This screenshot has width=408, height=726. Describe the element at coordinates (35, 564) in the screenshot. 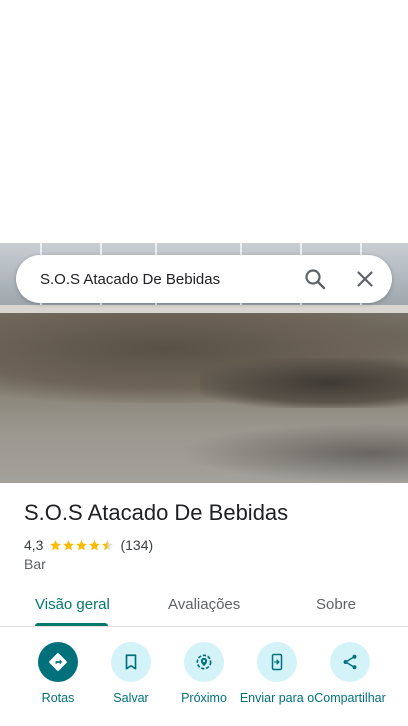

I see `place-category: Bar` at that location.